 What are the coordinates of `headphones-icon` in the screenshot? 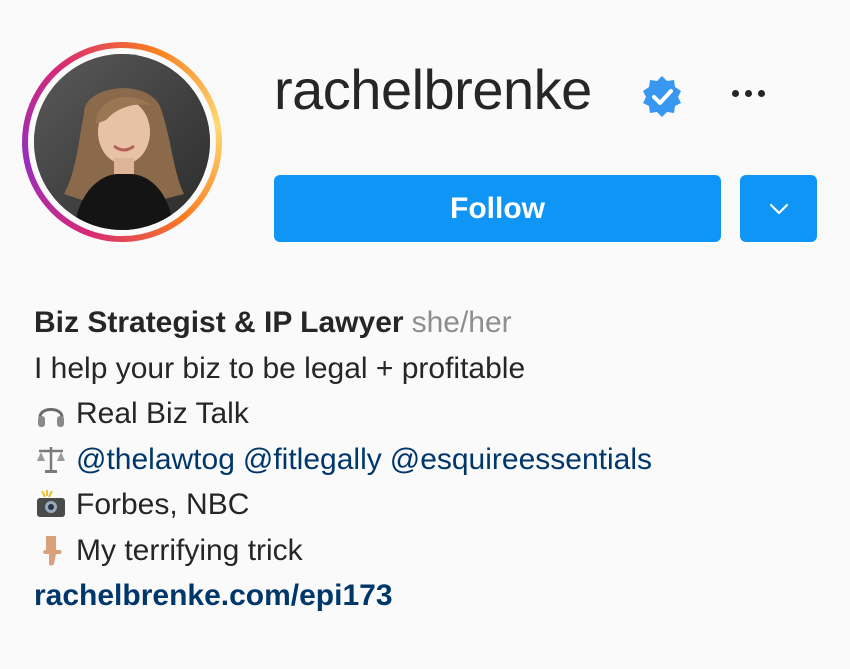 It's located at (51, 417).